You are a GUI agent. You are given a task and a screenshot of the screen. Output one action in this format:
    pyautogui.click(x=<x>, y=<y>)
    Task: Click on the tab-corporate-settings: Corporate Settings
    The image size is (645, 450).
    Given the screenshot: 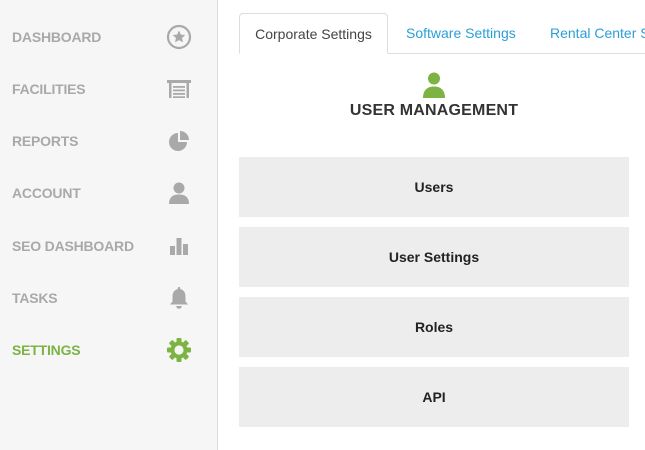 What is the action you would take?
    pyautogui.click(x=313, y=33)
    